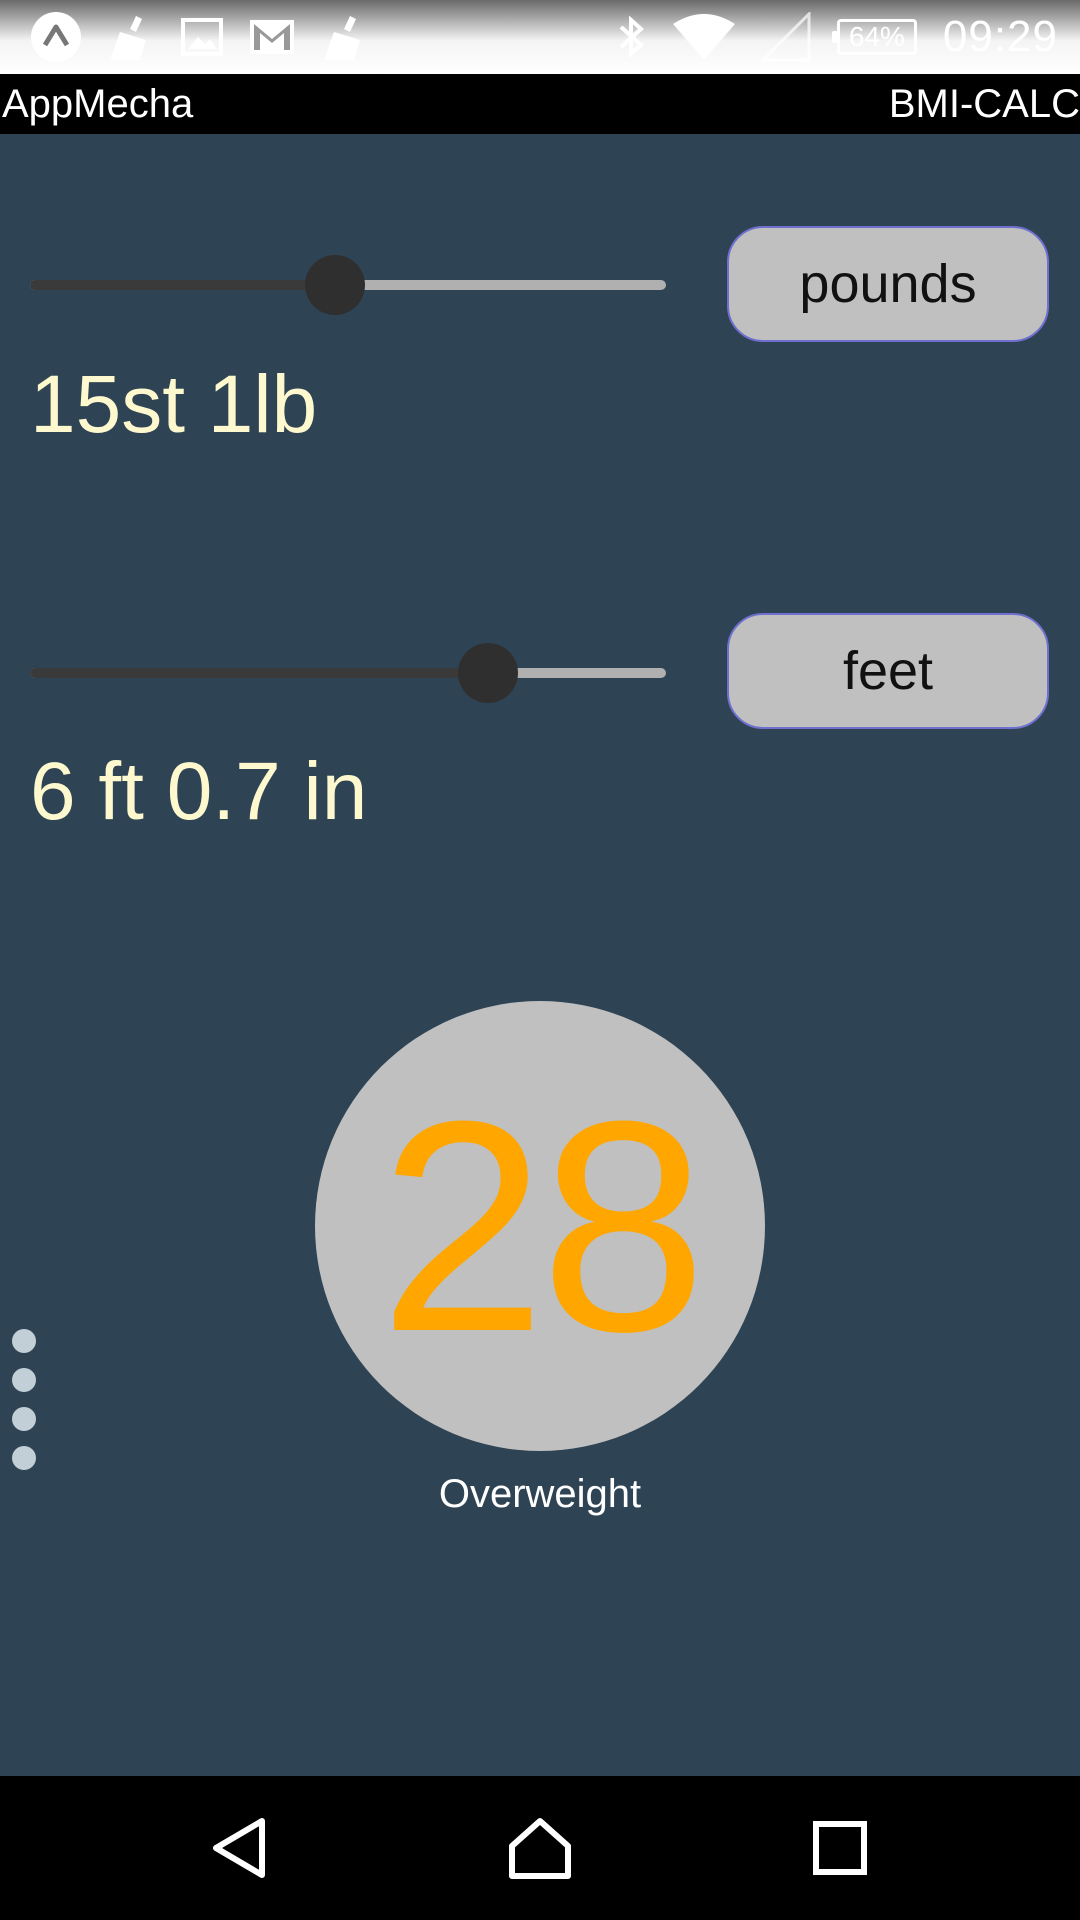 Image resolution: width=1080 pixels, height=1920 pixels. Describe the element at coordinates (888, 671) in the screenshot. I see `height-unit-button: feet` at that location.